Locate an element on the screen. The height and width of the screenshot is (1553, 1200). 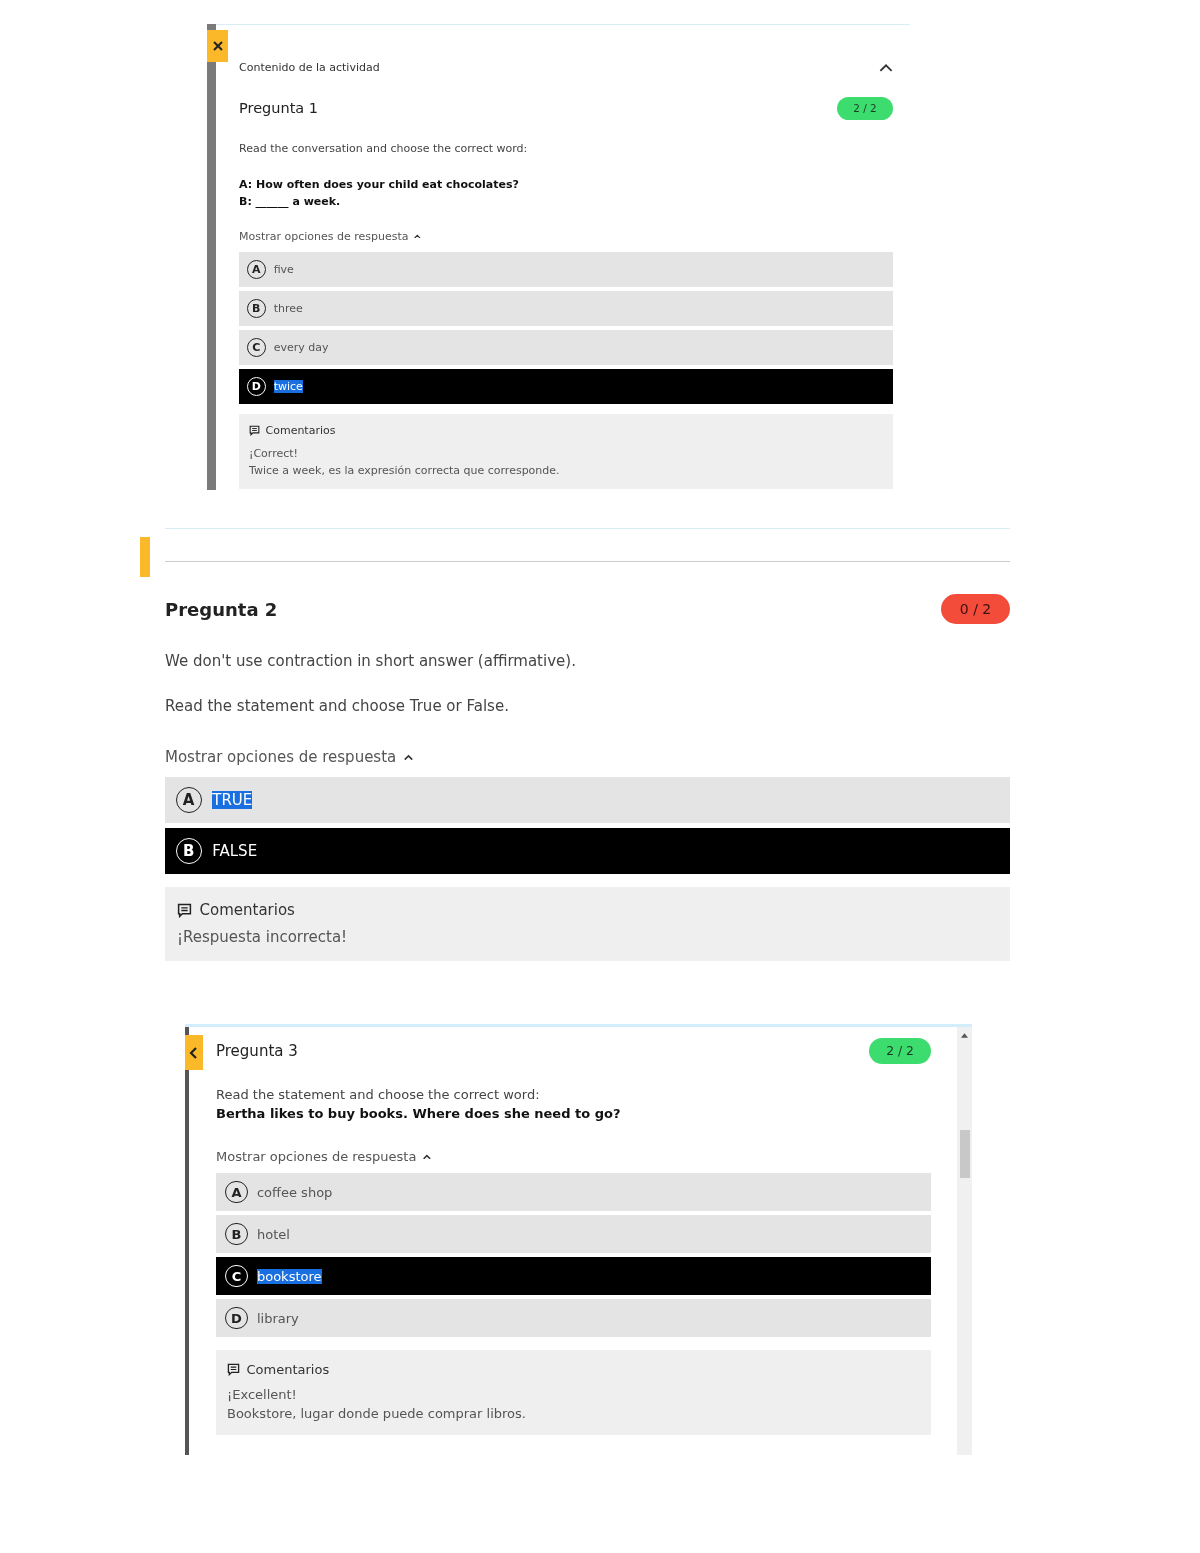
instruction-text: Read the statement and choose True or False. is located at coordinates (337, 706).